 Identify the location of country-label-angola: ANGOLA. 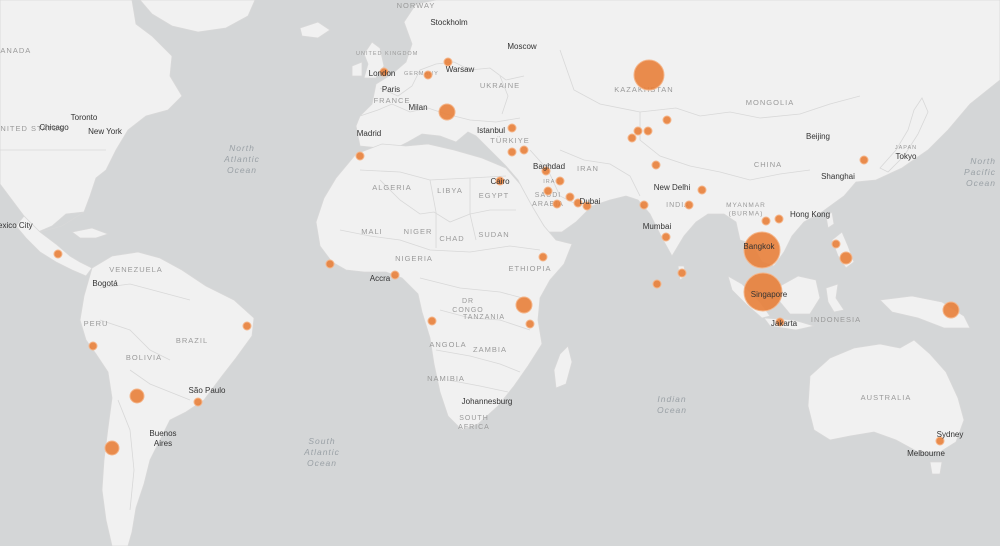
(447, 344).